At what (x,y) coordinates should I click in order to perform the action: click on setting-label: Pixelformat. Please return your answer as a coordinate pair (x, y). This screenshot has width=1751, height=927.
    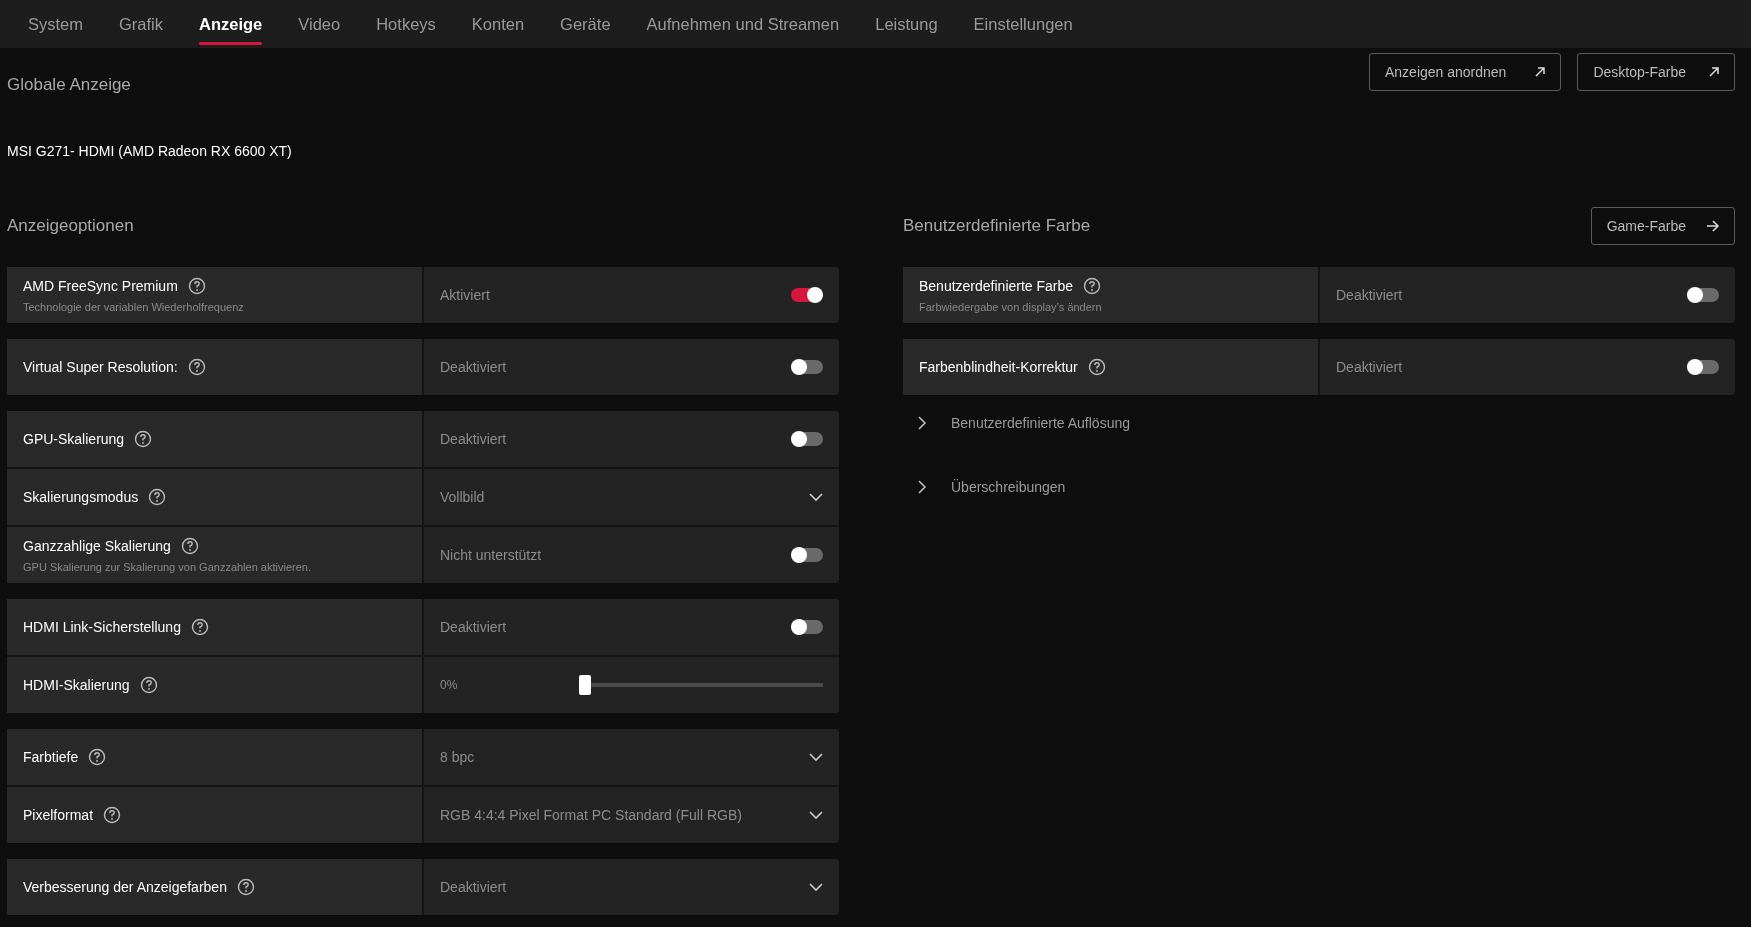
    Looking at the image, I should click on (58, 815).